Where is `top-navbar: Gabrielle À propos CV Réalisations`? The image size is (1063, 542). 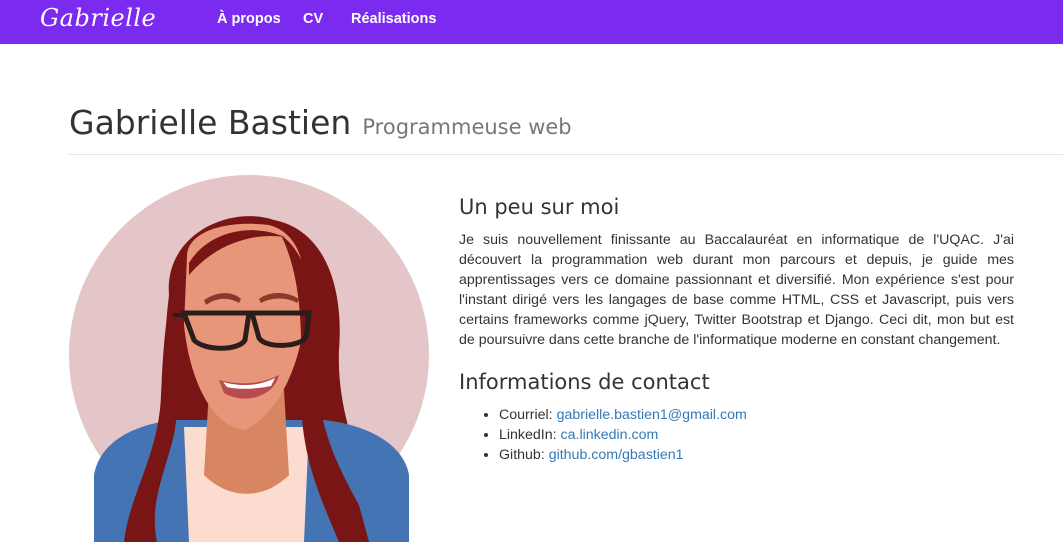
top-navbar: Gabrielle À propos CV Réalisations is located at coordinates (531, 22).